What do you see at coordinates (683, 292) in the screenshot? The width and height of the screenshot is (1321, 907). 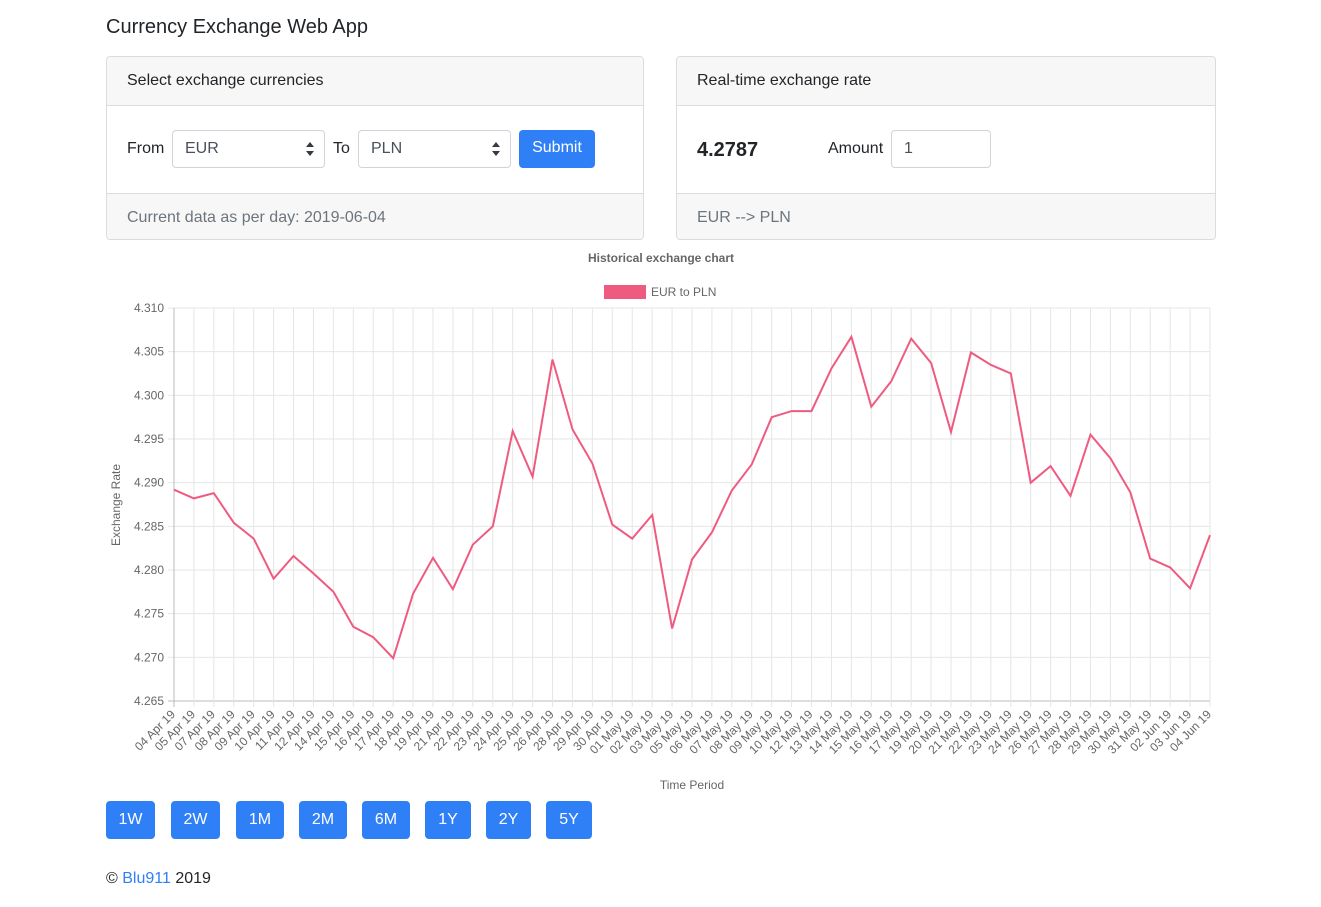 I see `legend-label: EUR to PLN` at bounding box center [683, 292].